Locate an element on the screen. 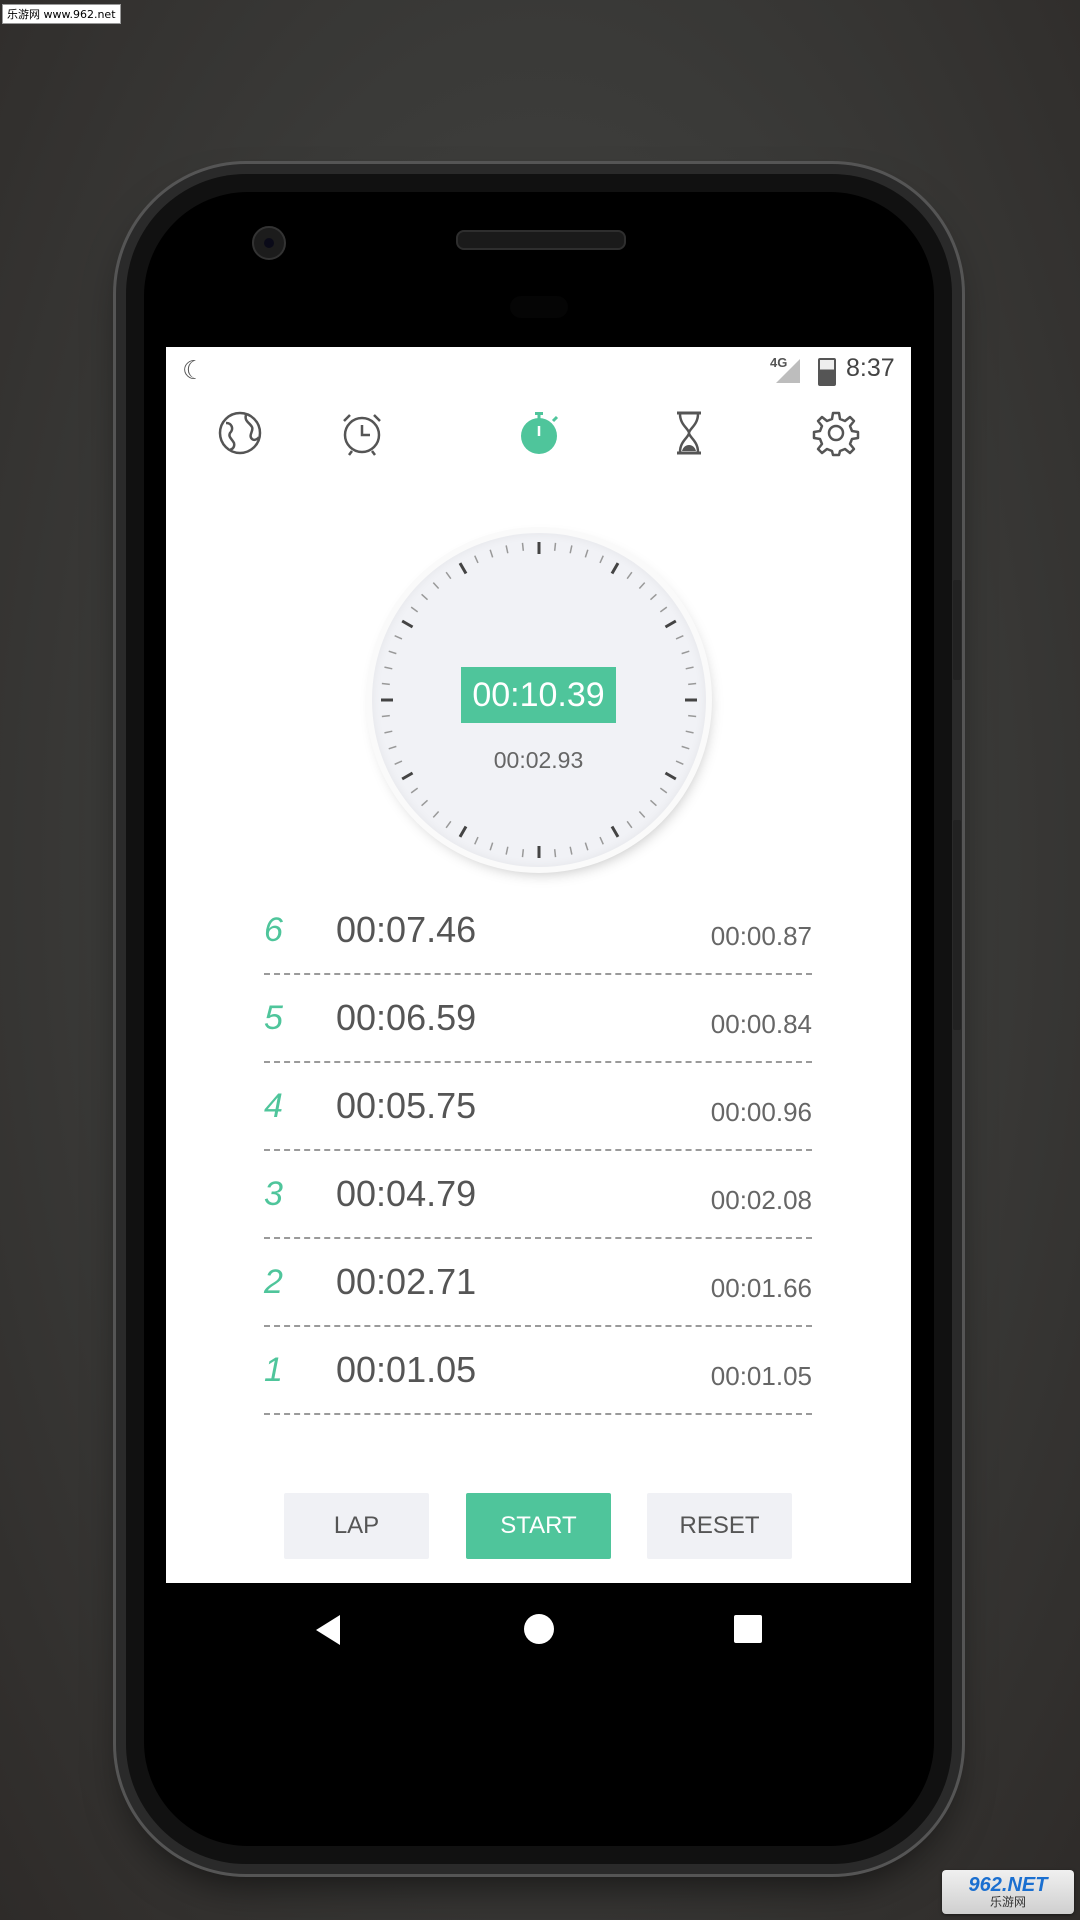 This screenshot has width=1080, height=1920. lap-number: 1 is located at coordinates (273, 1370).